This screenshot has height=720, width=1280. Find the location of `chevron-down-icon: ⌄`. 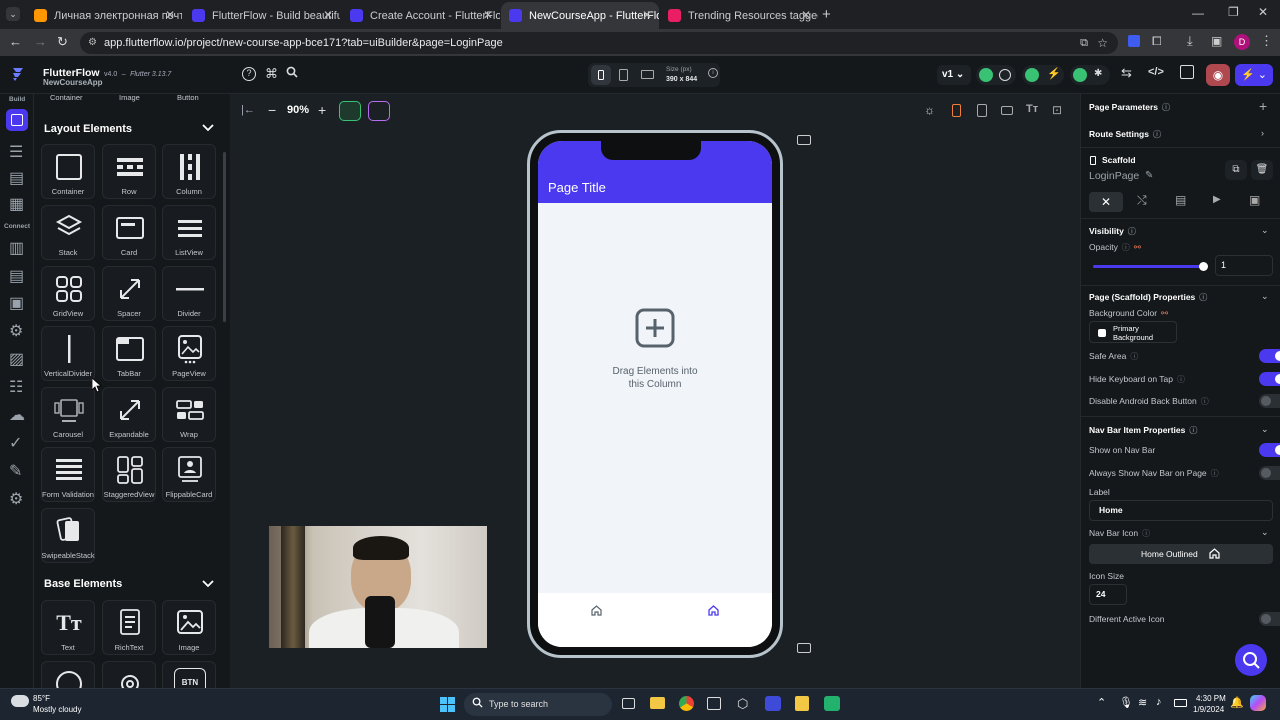

chevron-down-icon: ⌄ is located at coordinates (1265, 230).